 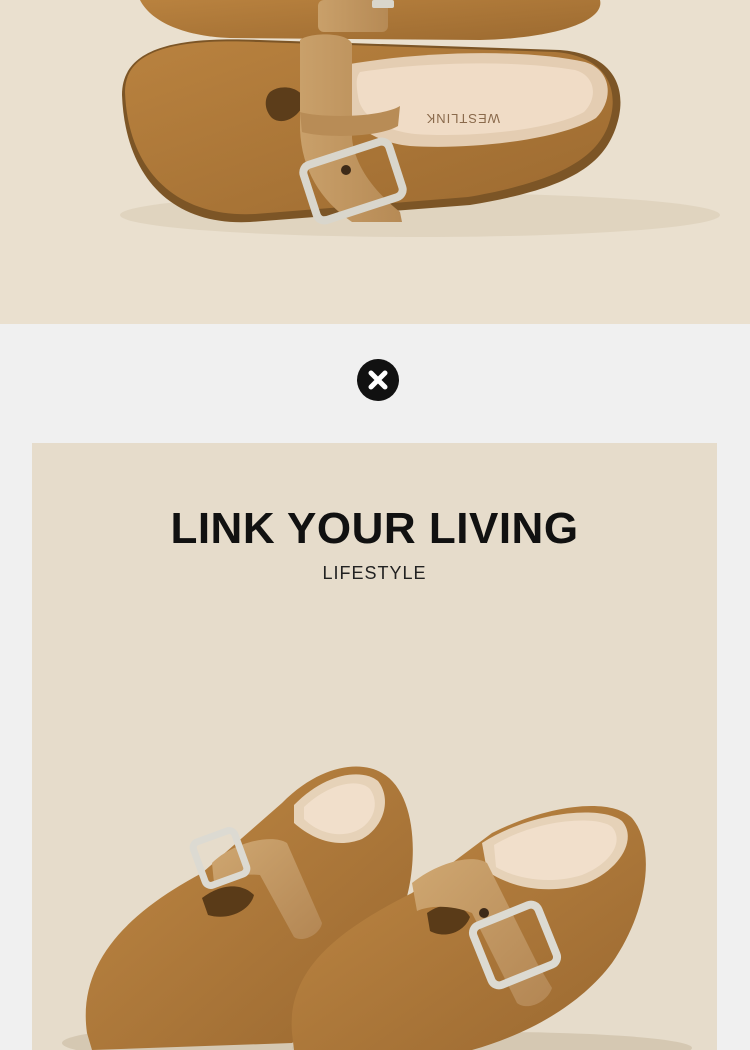 What do you see at coordinates (378, 380) in the screenshot?
I see `close-icon` at bounding box center [378, 380].